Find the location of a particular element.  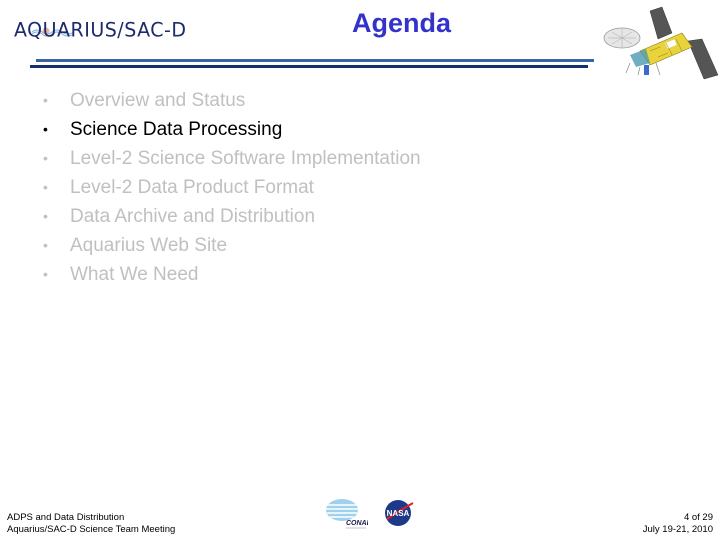

agenda-item-label: Science Data Processing is located at coordinates (176, 129).